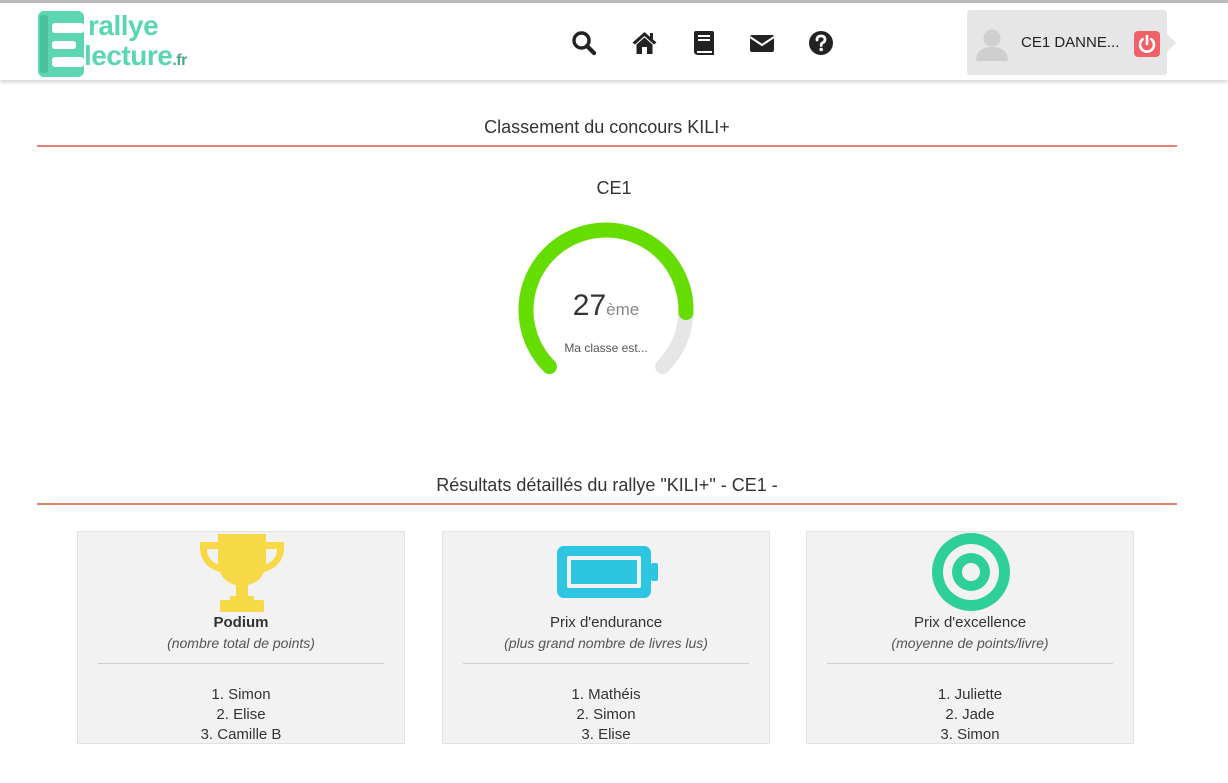  I want to click on logo-text-rallye: rallye, so click(123, 25).